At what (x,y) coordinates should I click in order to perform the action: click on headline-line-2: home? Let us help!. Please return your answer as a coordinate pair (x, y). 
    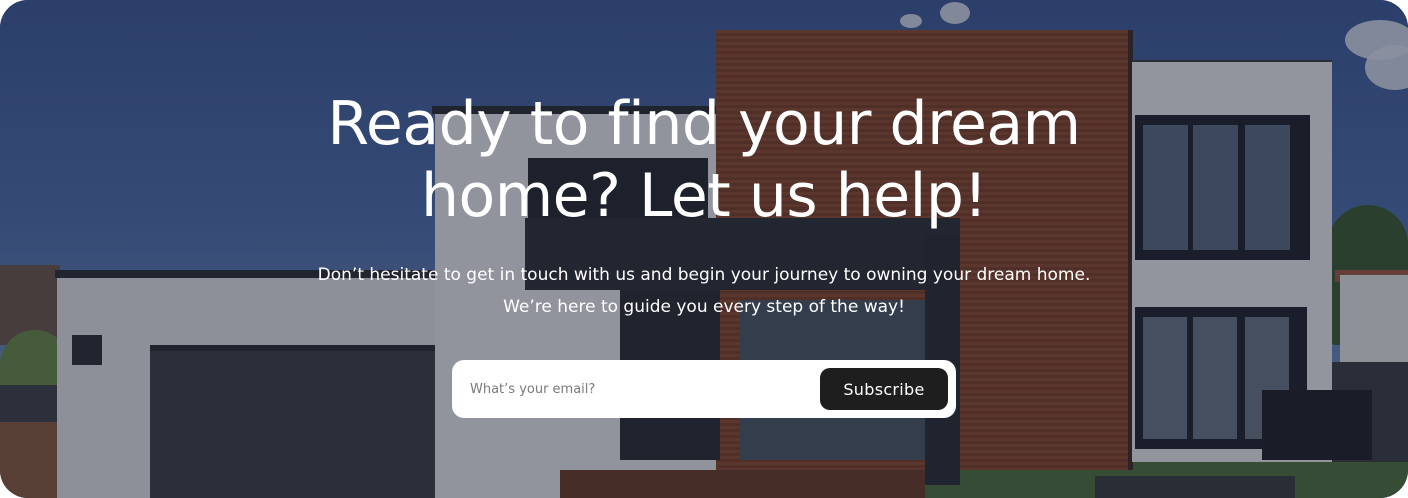
    Looking at the image, I should click on (704, 196).